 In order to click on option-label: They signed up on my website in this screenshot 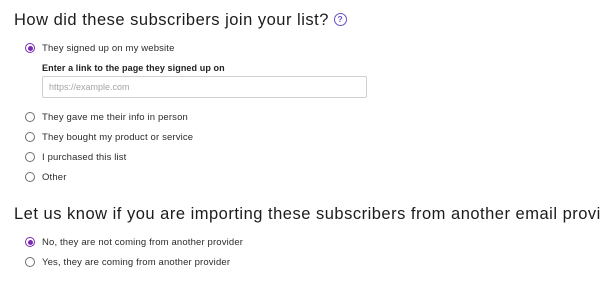, I will do `click(108, 48)`.